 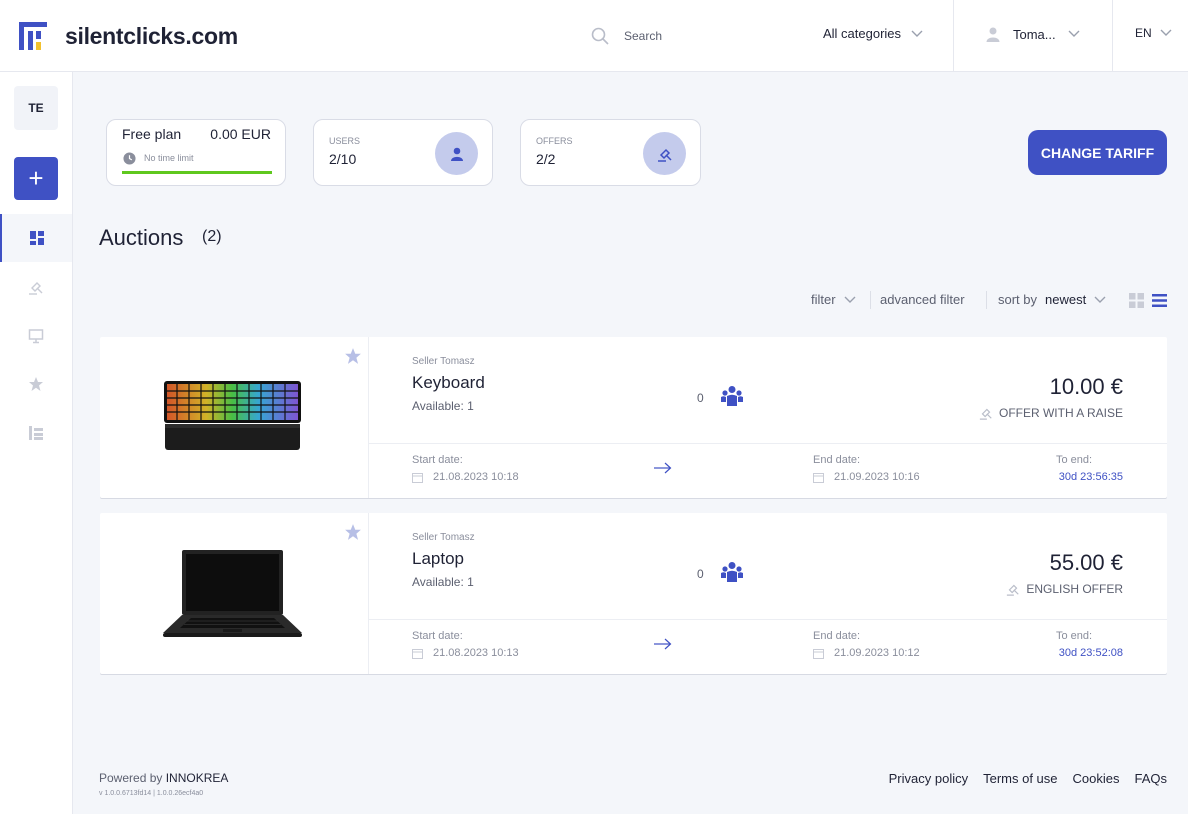 What do you see at coordinates (36, 178) in the screenshot?
I see `add-auction-button: +` at bounding box center [36, 178].